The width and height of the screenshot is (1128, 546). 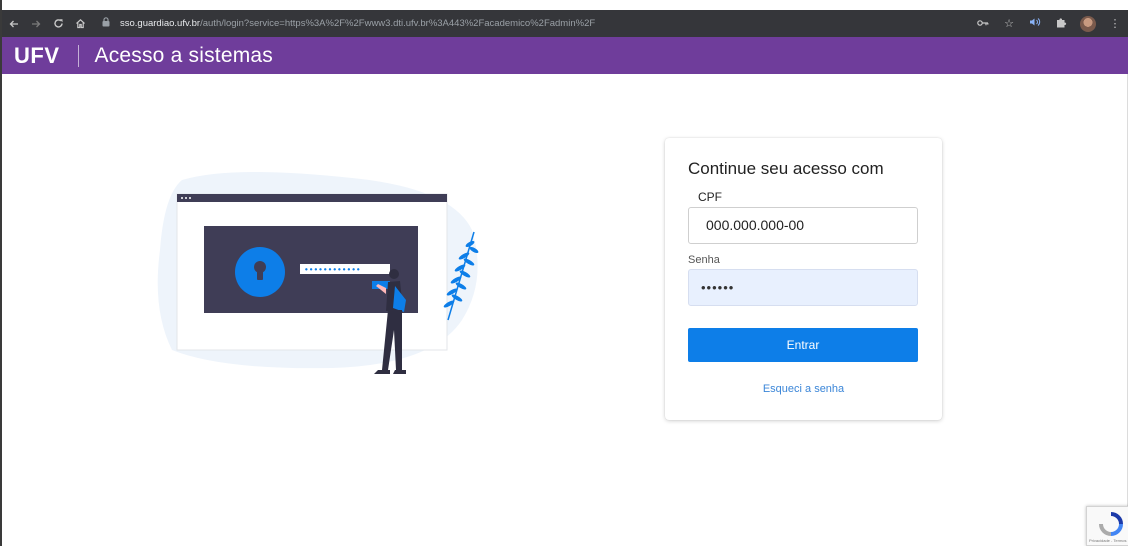 What do you see at coordinates (108, 23) in the screenshot?
I see `lock-icon` at bounding box center [108, 23].